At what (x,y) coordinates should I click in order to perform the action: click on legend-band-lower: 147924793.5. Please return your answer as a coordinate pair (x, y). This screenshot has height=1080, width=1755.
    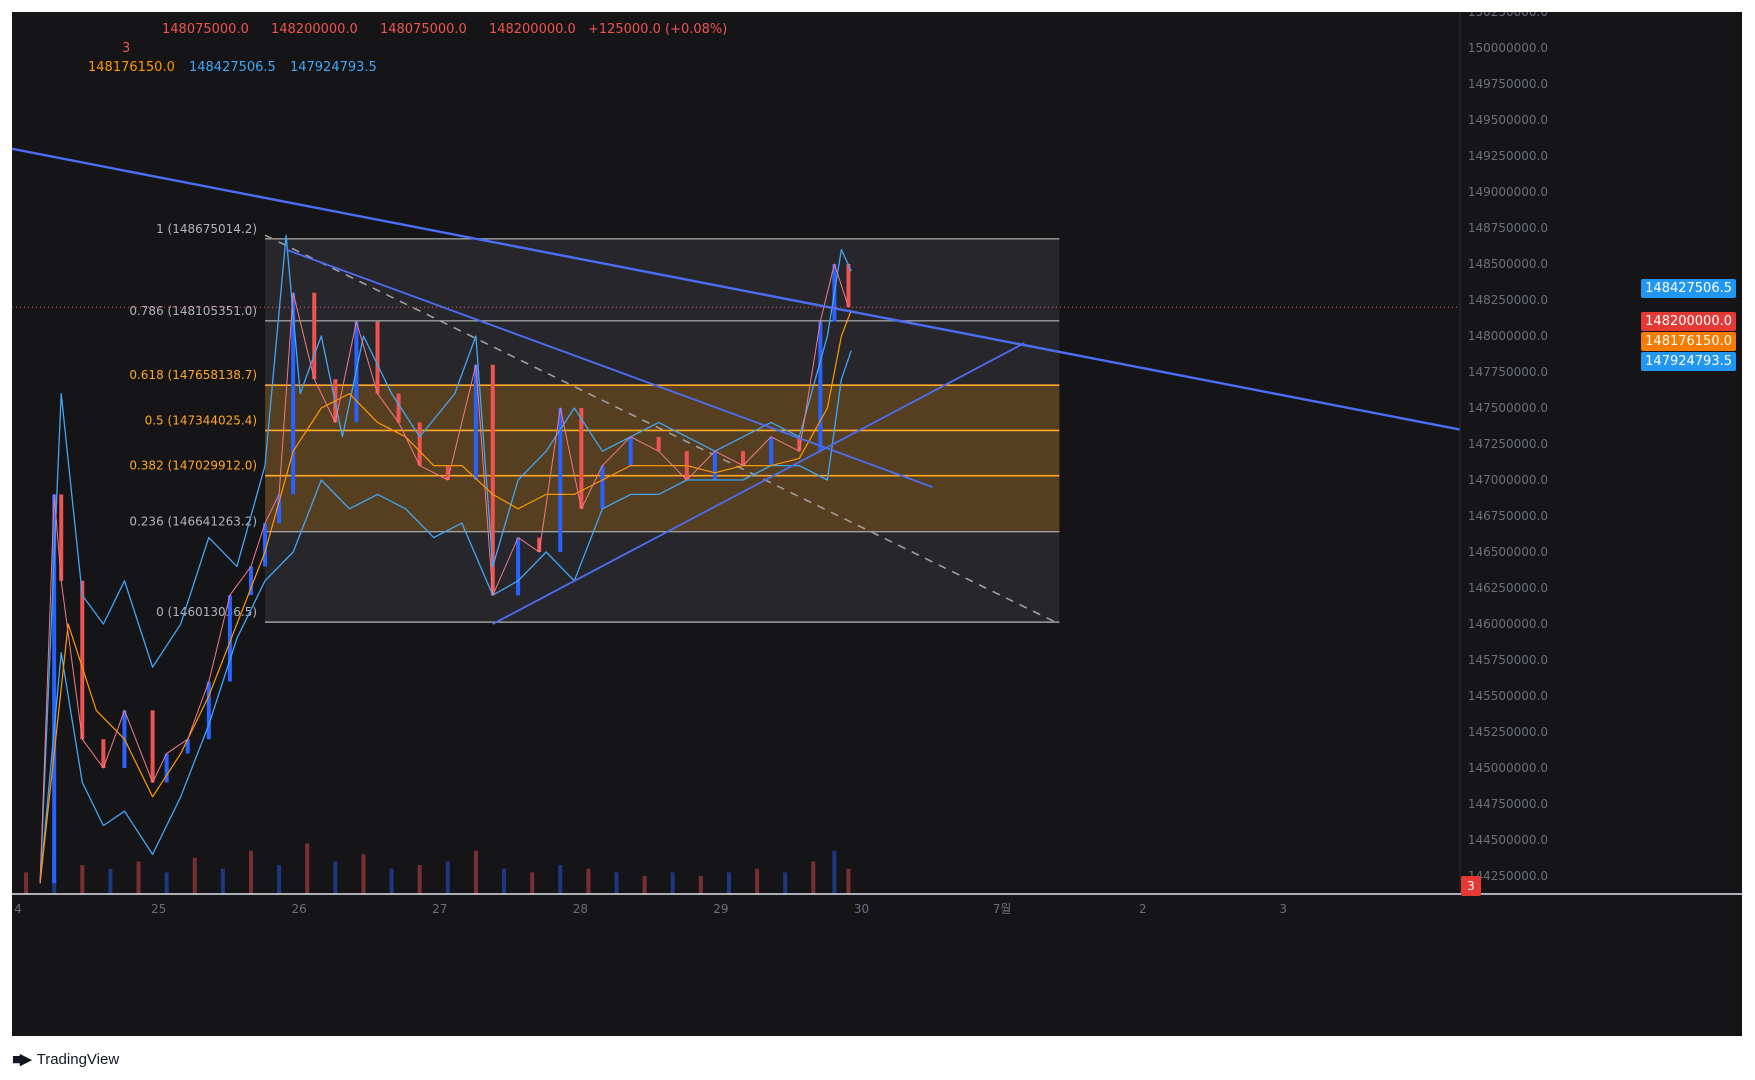
    Looking at the image, I should click on (333, 67).